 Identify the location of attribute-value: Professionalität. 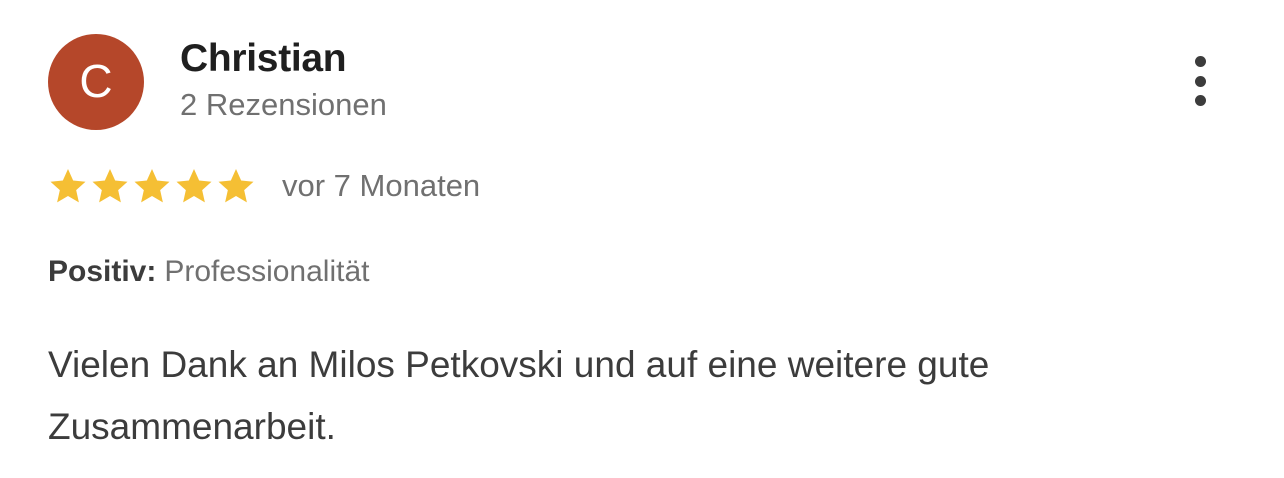
(267, 271).